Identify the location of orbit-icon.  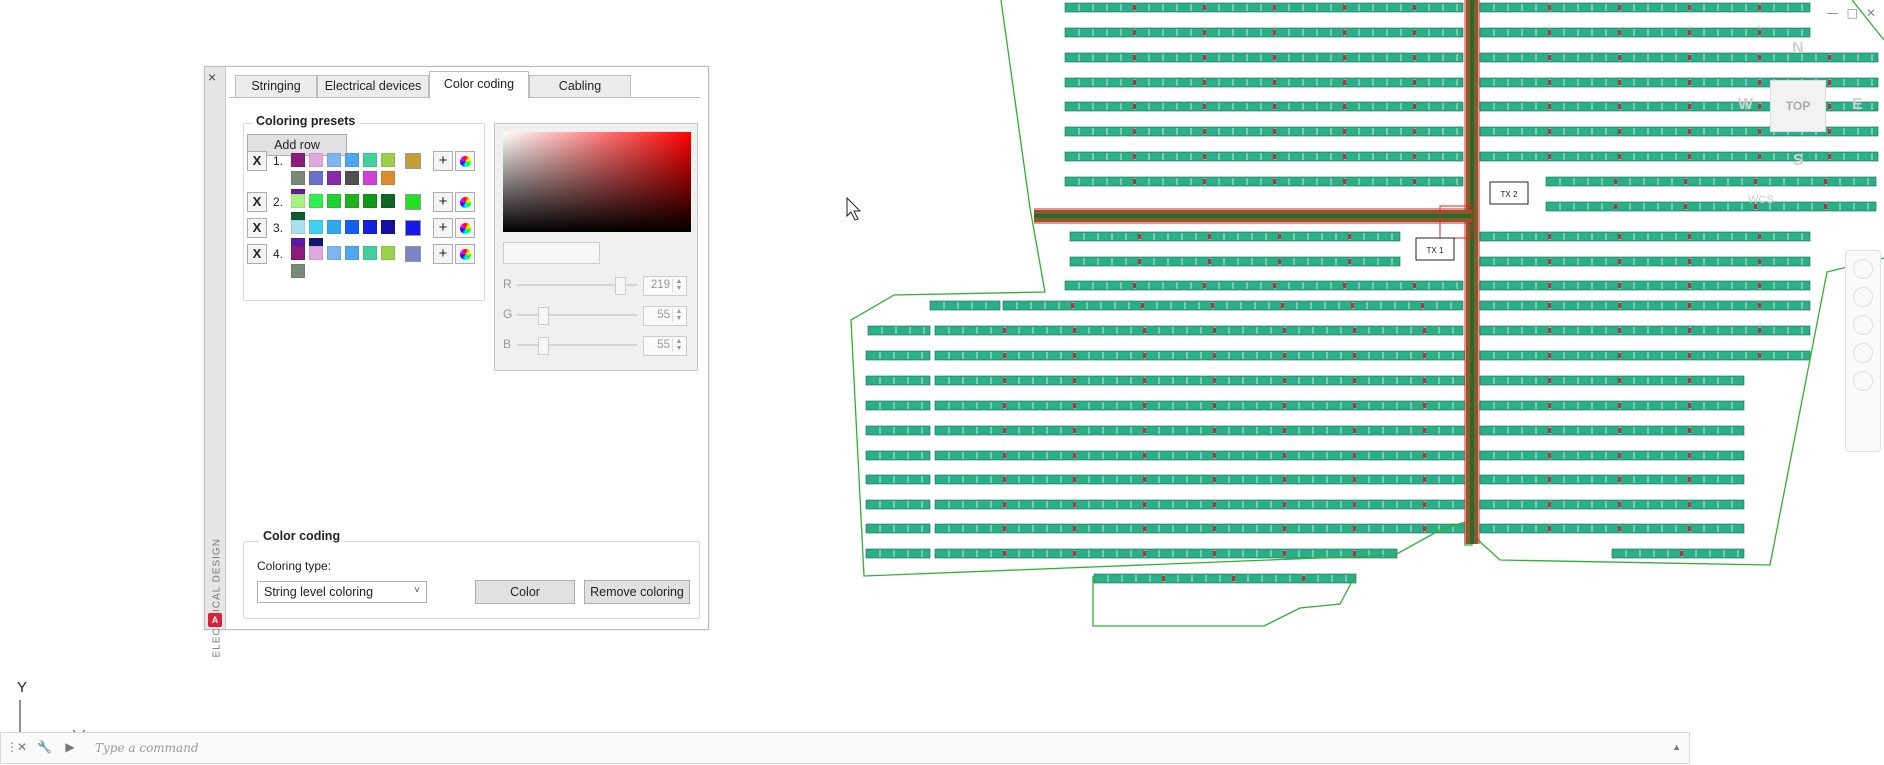
(1863, 353).